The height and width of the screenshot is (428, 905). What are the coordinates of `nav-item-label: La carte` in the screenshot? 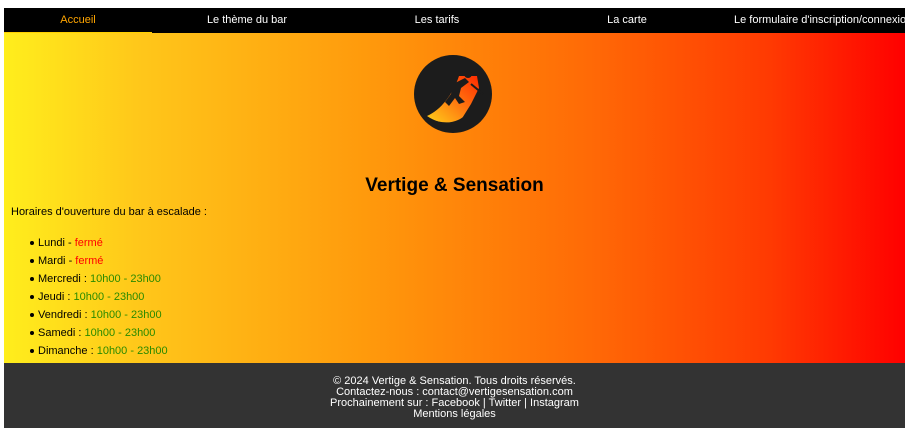 It's located at (627, 20).